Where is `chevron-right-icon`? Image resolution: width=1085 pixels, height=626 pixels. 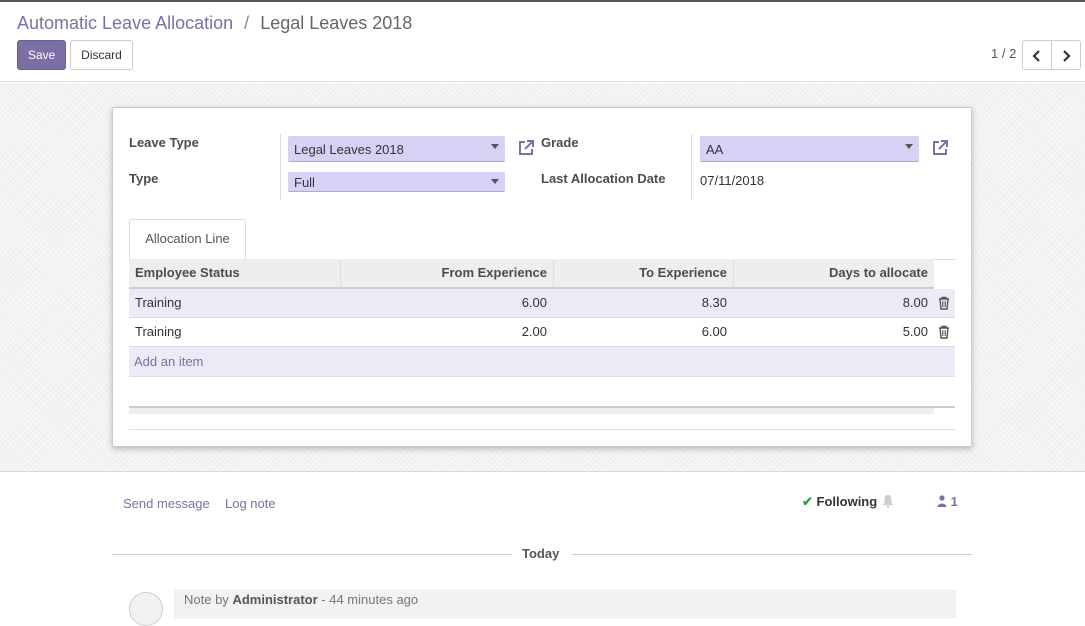
chevron-right-icon is located at coordinates (1067, 56).